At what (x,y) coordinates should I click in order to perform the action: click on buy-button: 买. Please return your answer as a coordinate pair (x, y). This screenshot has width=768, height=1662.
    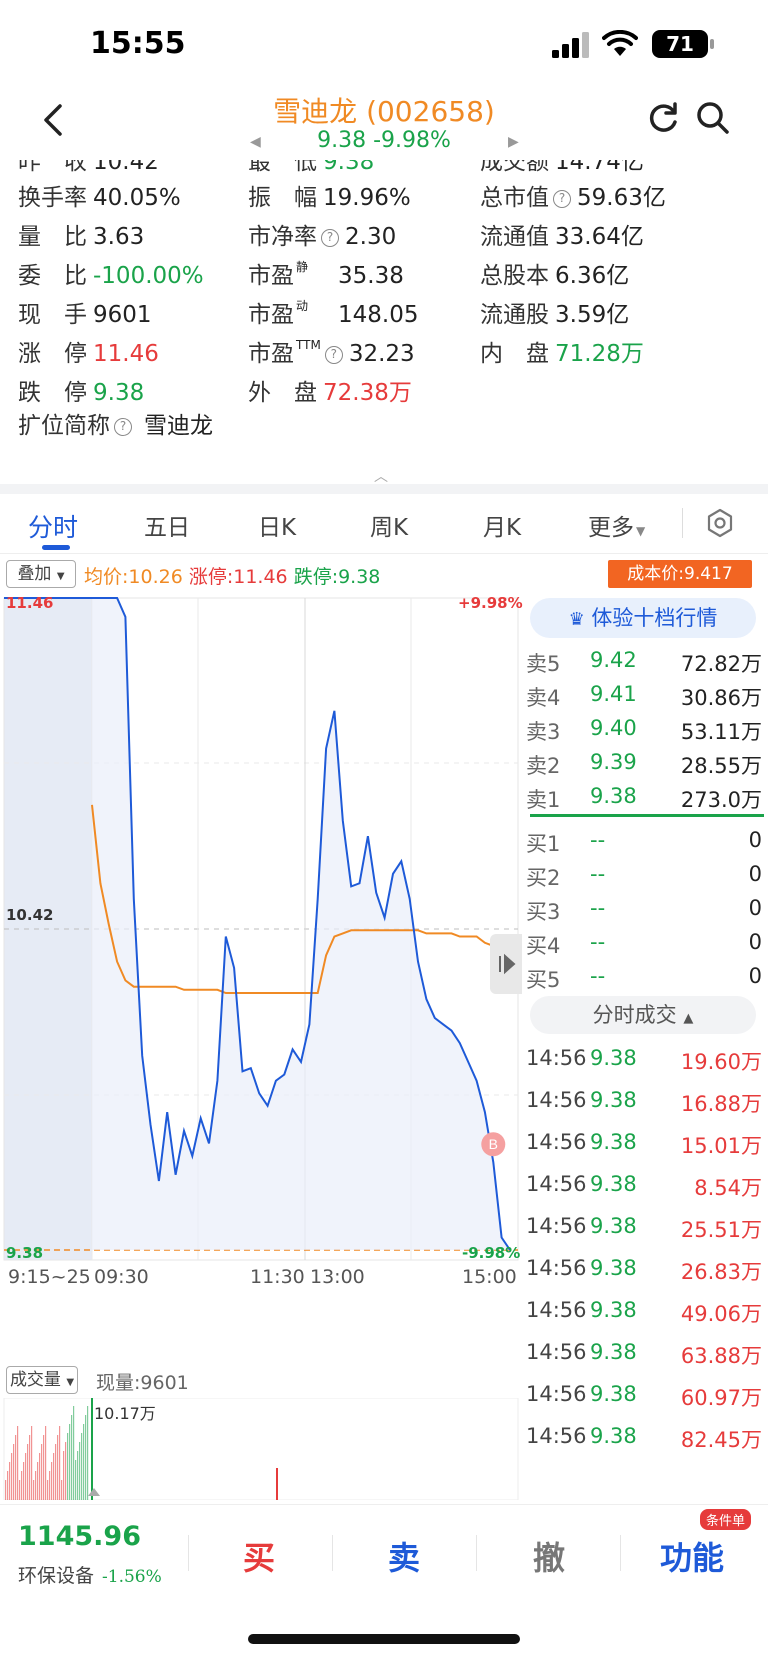
    Looking at the image, I should click on (259, 1556).